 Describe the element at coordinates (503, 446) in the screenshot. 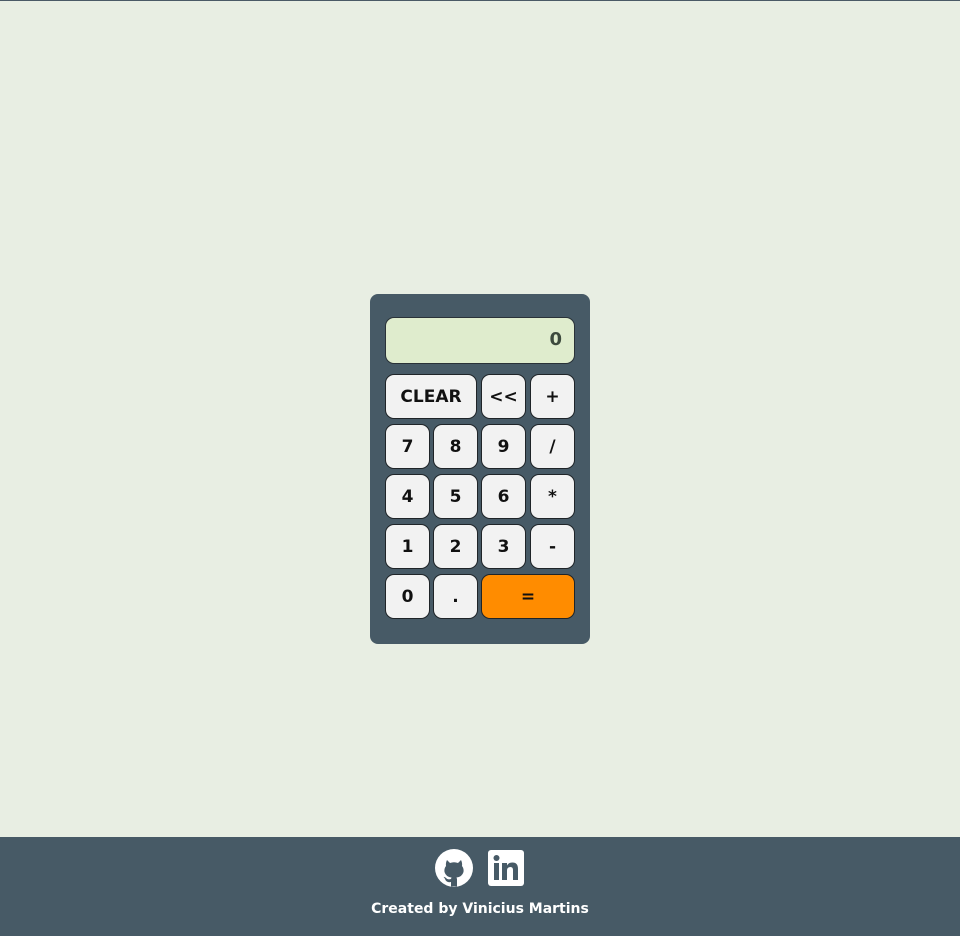

I see `digit-9-button: 9` at that location.